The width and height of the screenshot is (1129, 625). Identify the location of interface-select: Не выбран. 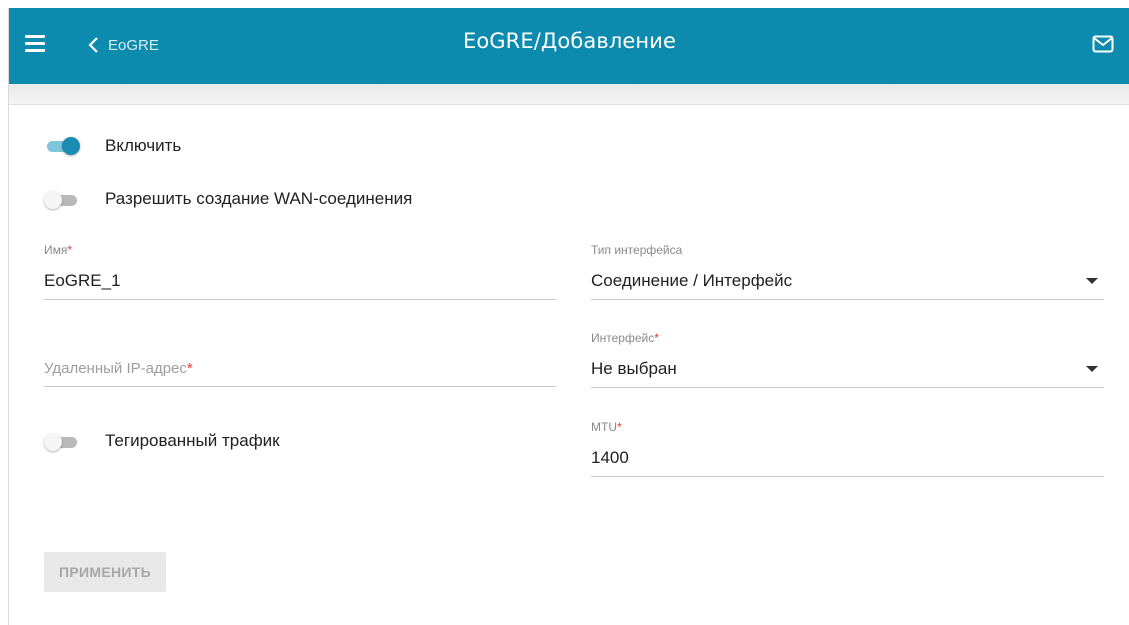
(634, 369).